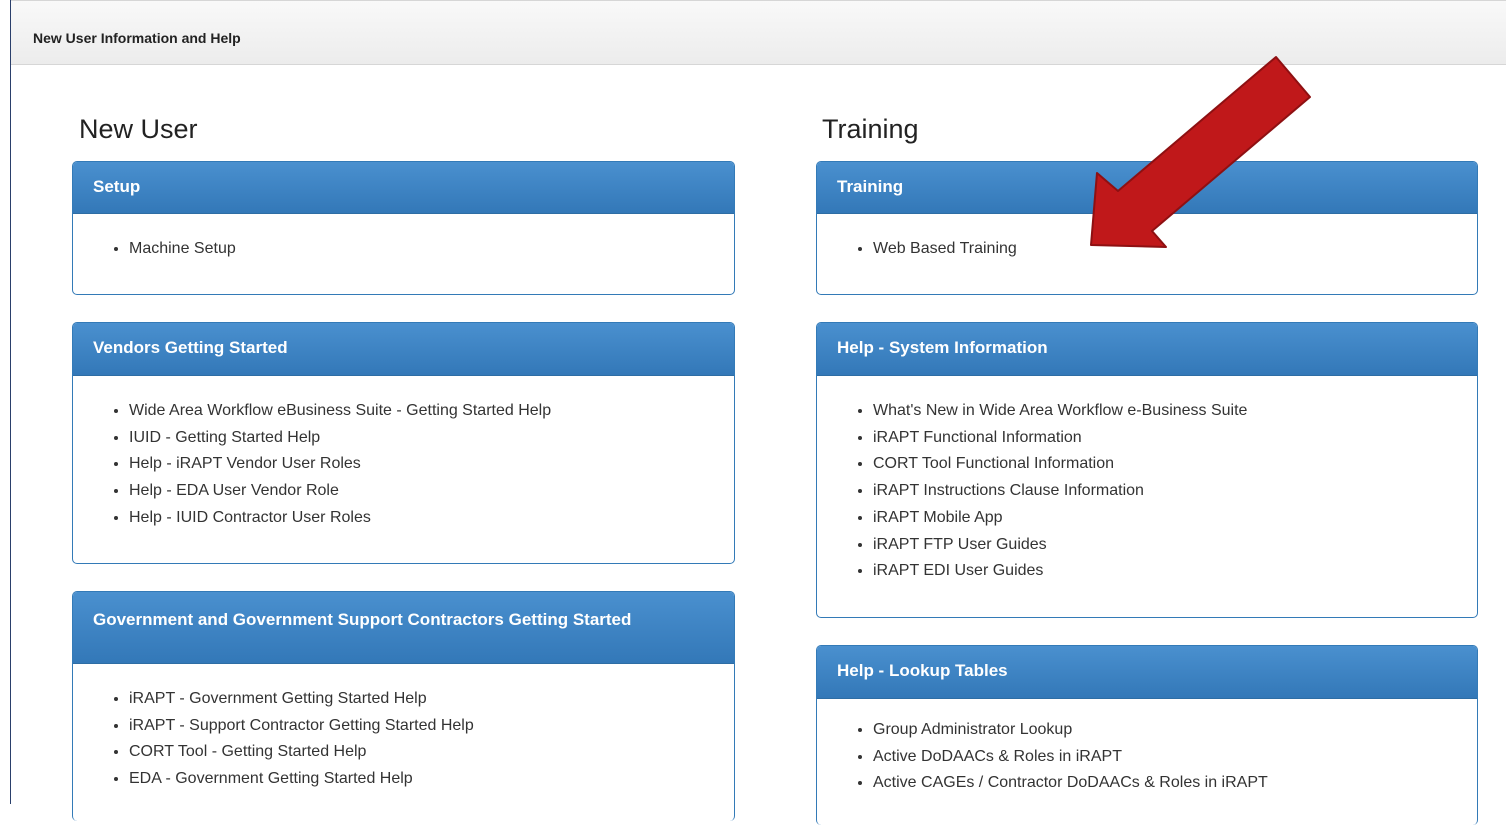 The width and height of the screenshot is (1506, 825). I want to click on system-info-panel-title: Help - System Information, so click(1147, 349).